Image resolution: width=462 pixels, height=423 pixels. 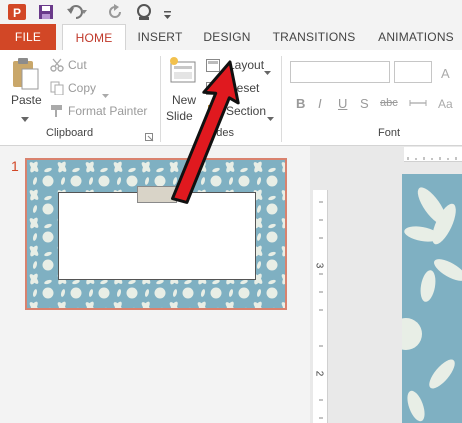 What do you see at coordinates (342, 103) in the screenshot?
I see `underline-button: U` at bounding box center [342, 103].